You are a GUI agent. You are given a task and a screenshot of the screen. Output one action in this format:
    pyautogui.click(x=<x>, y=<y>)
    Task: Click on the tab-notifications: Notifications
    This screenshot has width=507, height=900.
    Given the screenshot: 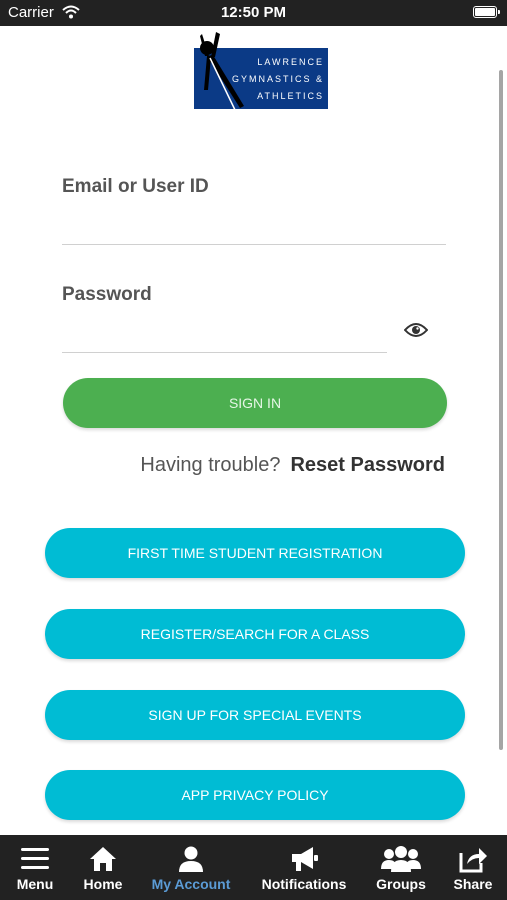 What is the action you would take?
    pyautogui.click(x=304, y=867)
    